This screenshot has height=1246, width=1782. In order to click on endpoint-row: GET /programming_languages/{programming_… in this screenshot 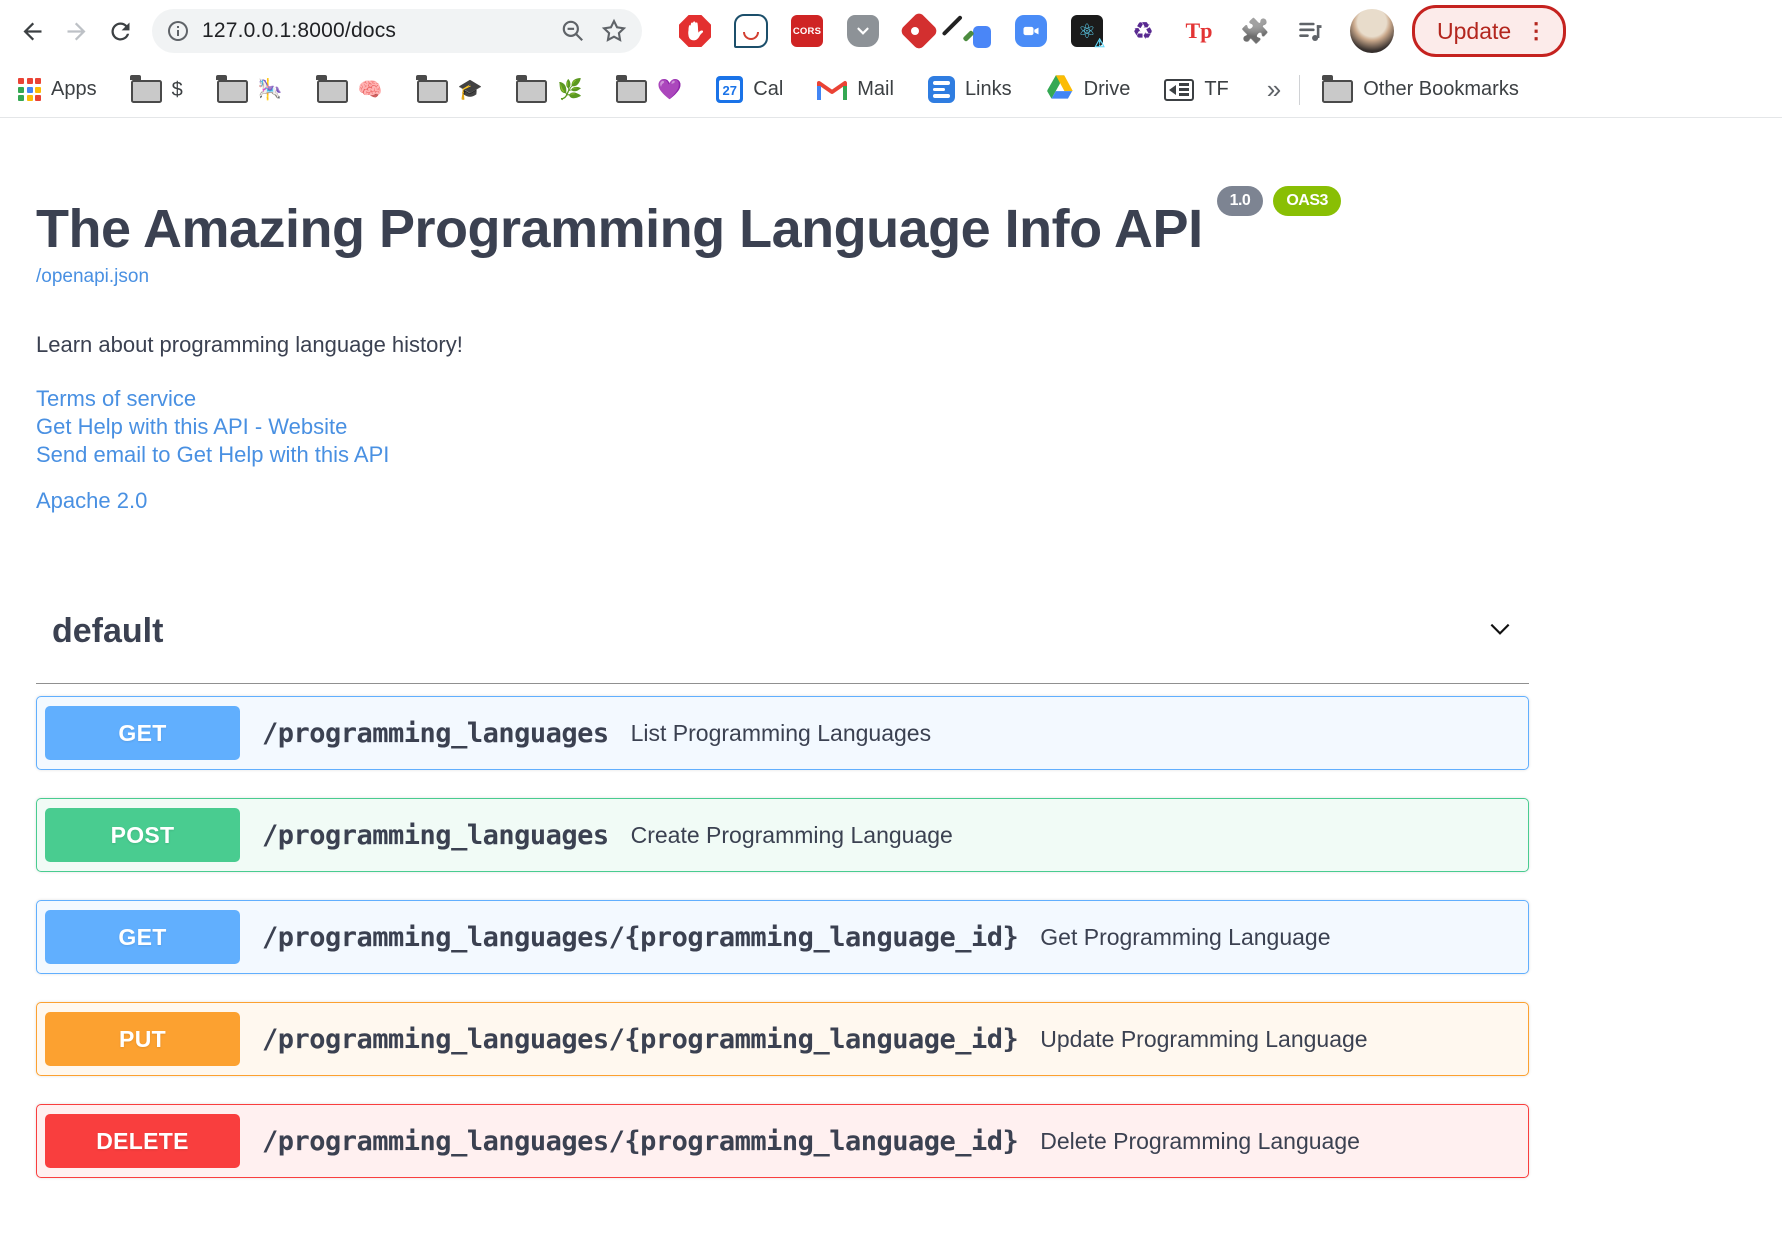, I will do `click(782, 937)`.